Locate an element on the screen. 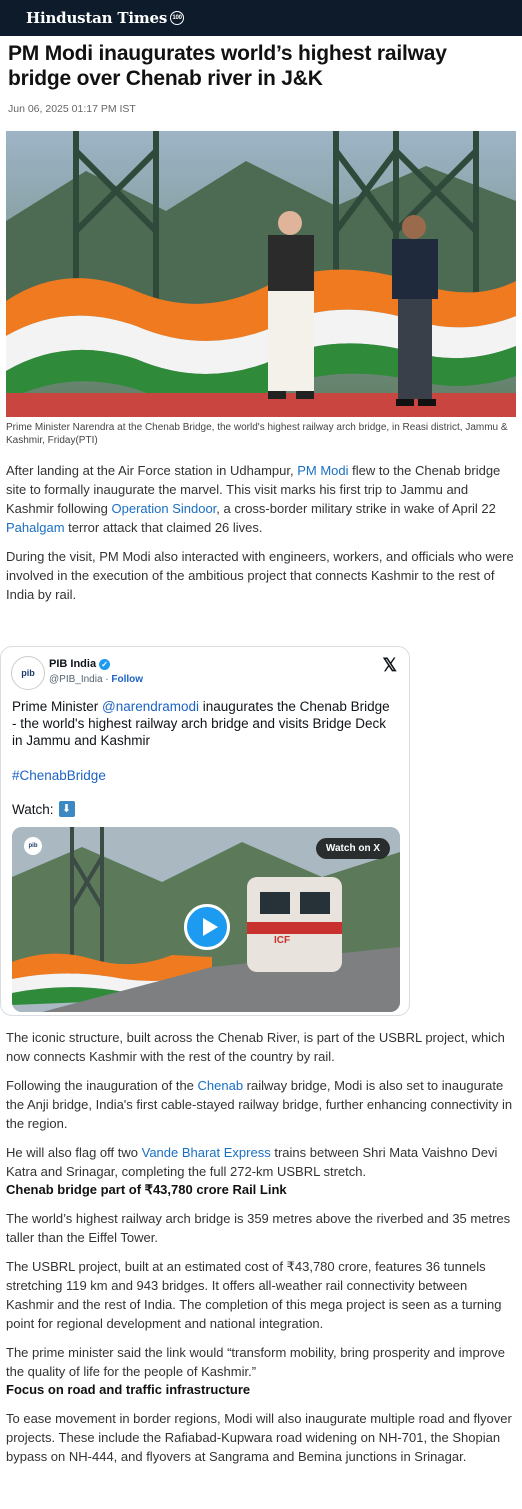  tweet-handle: @PIB_India · Follow is located at coordinates (96, 679).